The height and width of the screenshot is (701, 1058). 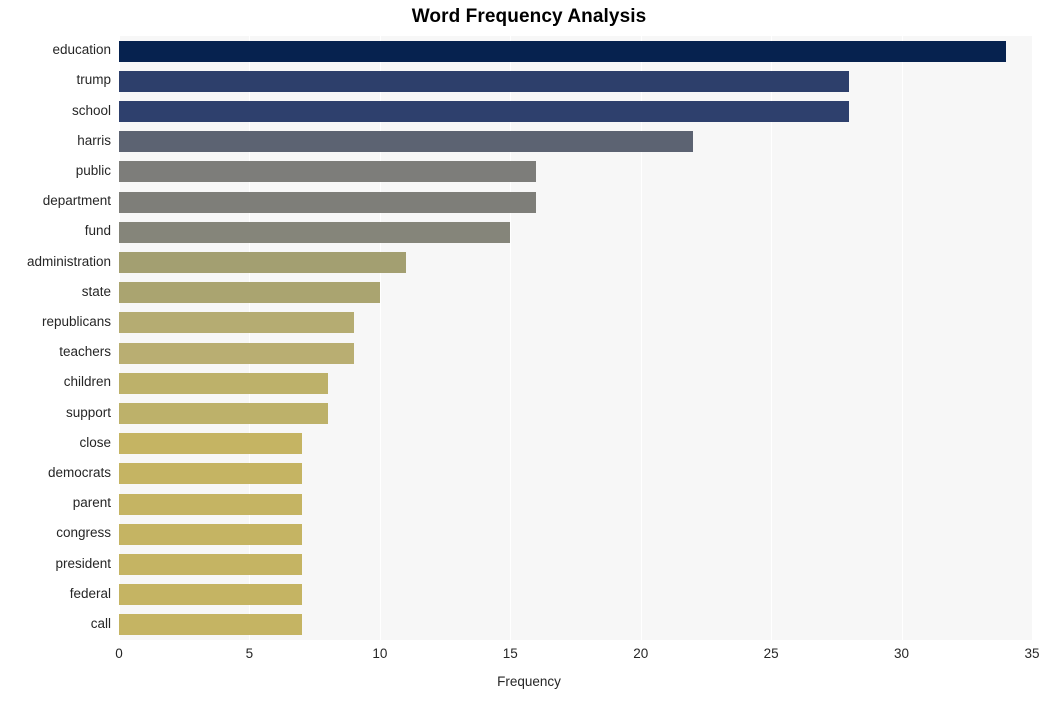 What do you see at coordinates (81, 50) in the screenshot?
I see `y-tick-label-education: education` at bounding box center [81, 50].